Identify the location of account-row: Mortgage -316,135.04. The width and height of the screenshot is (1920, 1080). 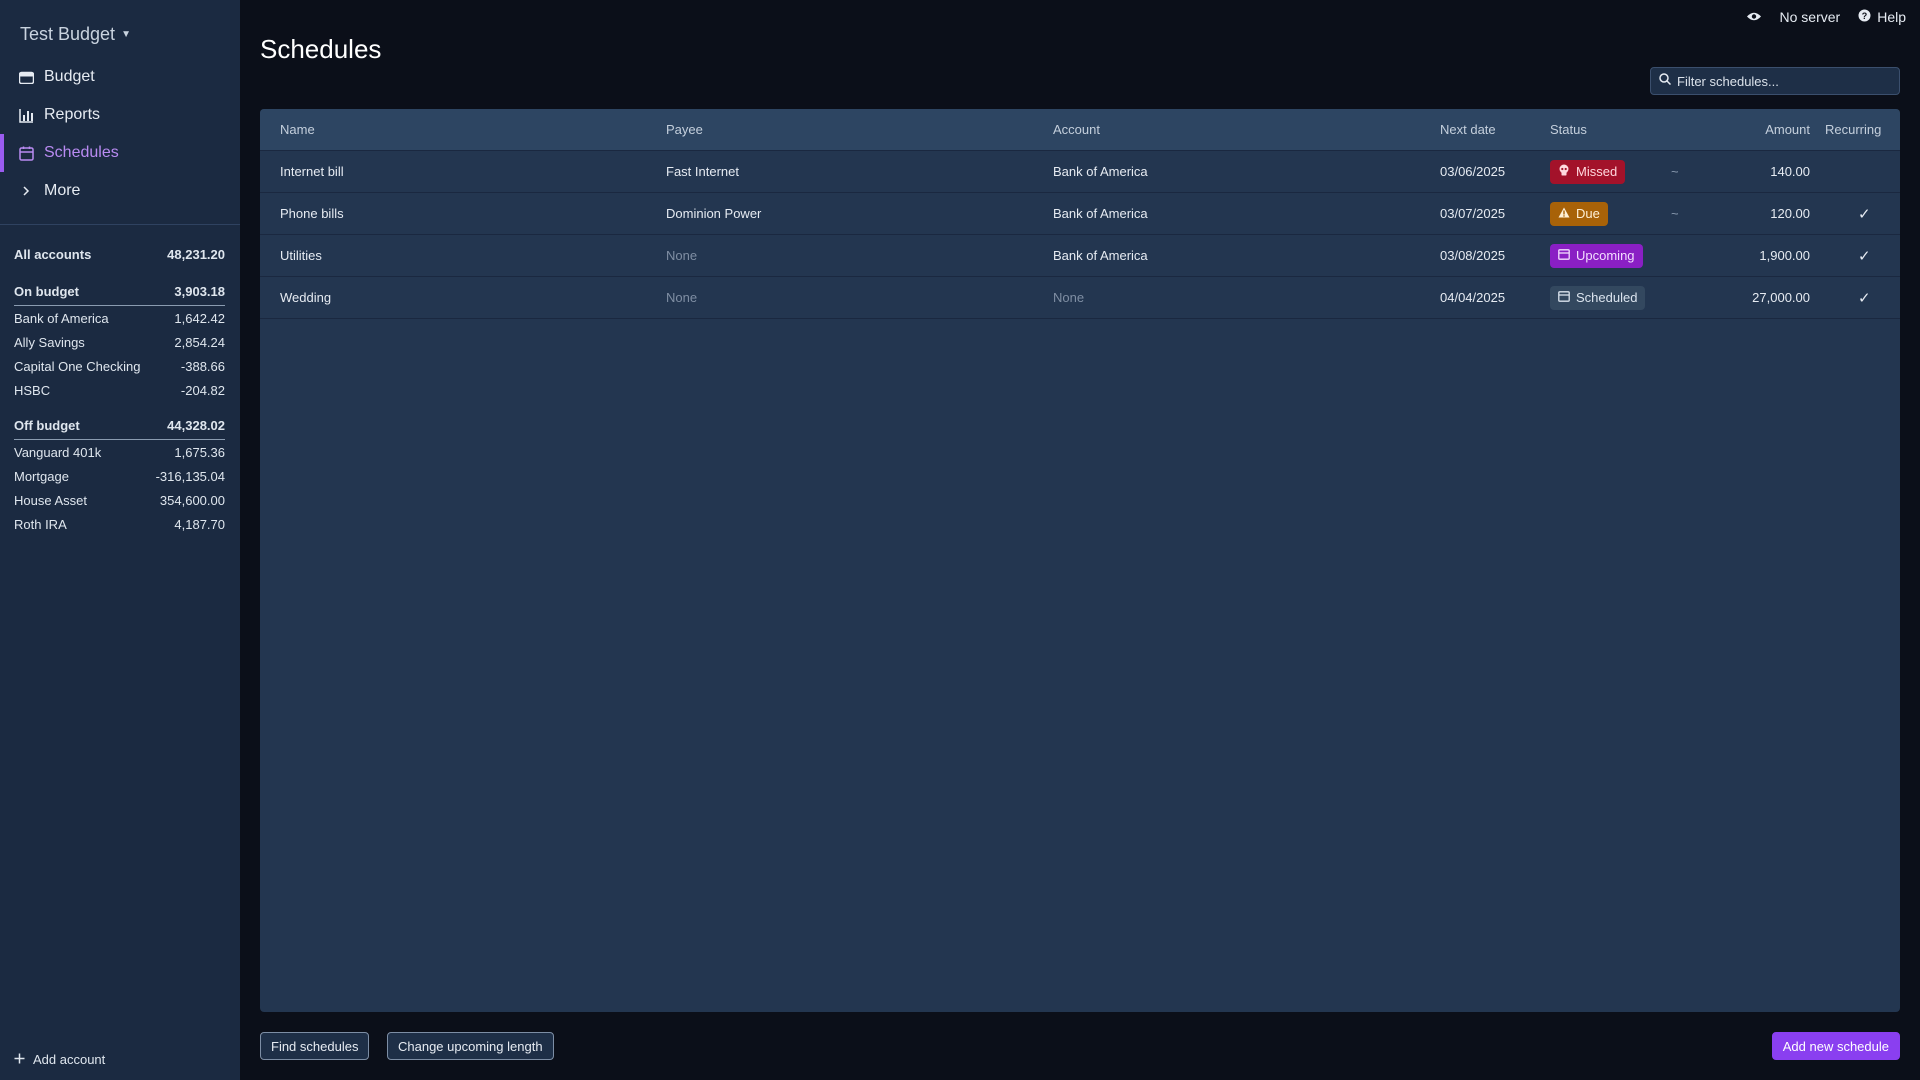
(119, 476).